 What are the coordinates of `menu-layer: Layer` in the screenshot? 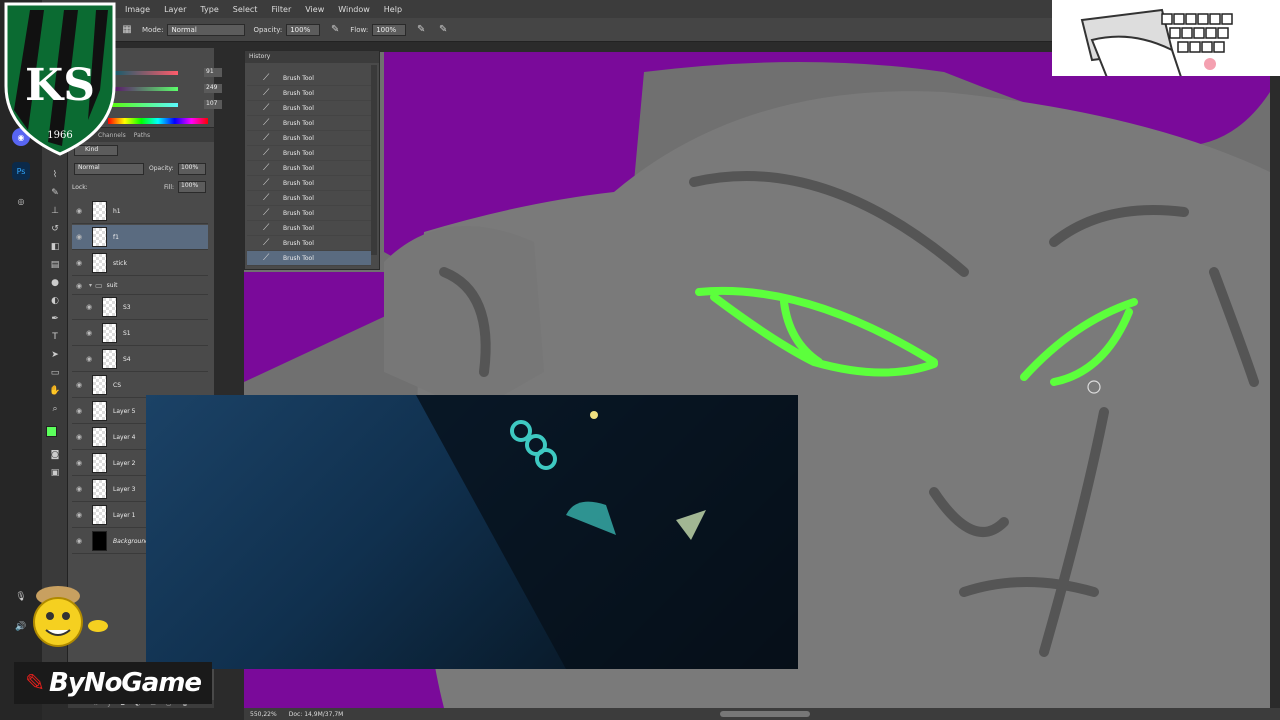 It's located at (175, 9).